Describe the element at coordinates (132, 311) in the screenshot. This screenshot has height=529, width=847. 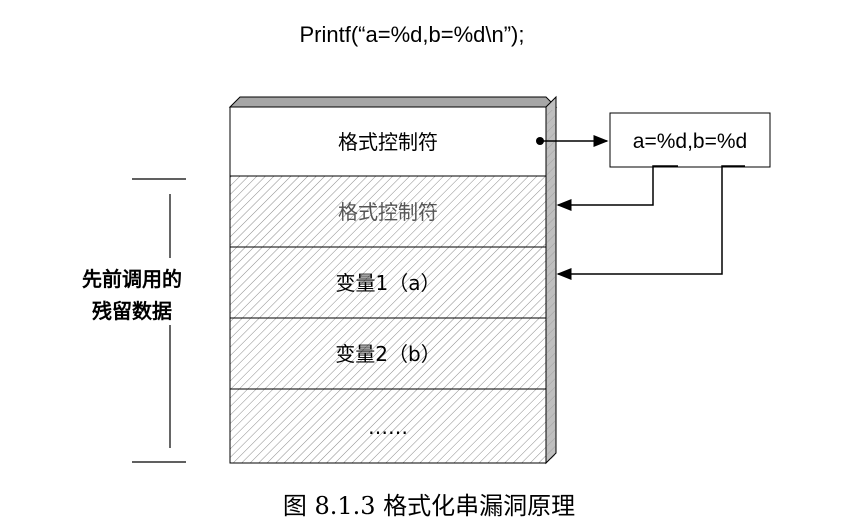
I see `side-label-line-2: 残留数据` at that location.